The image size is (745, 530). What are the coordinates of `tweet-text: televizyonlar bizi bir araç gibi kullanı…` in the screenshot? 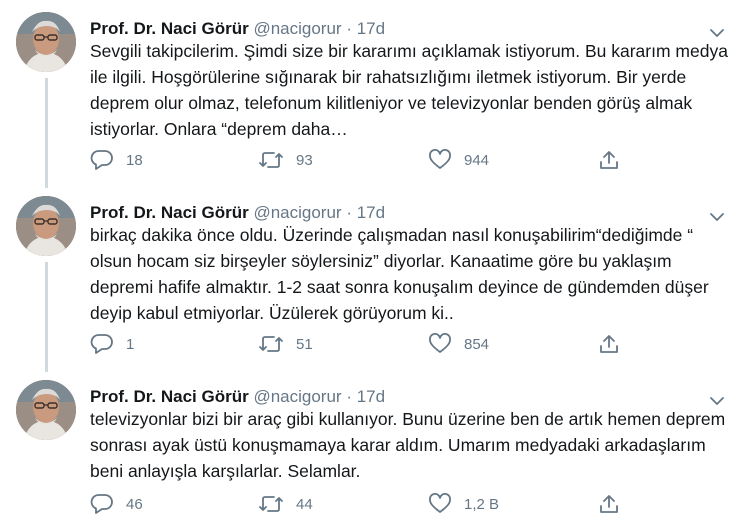 It's located at (408, 445).